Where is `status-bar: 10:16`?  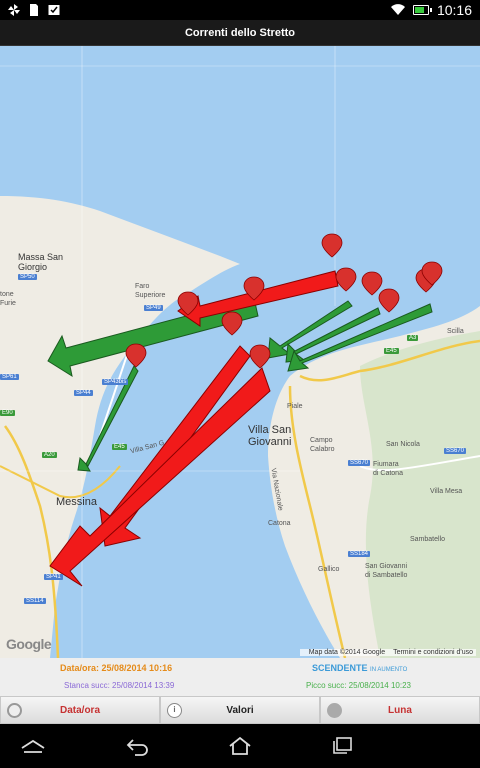 status-bar: 10:16 is located at coordinates (240, 10).